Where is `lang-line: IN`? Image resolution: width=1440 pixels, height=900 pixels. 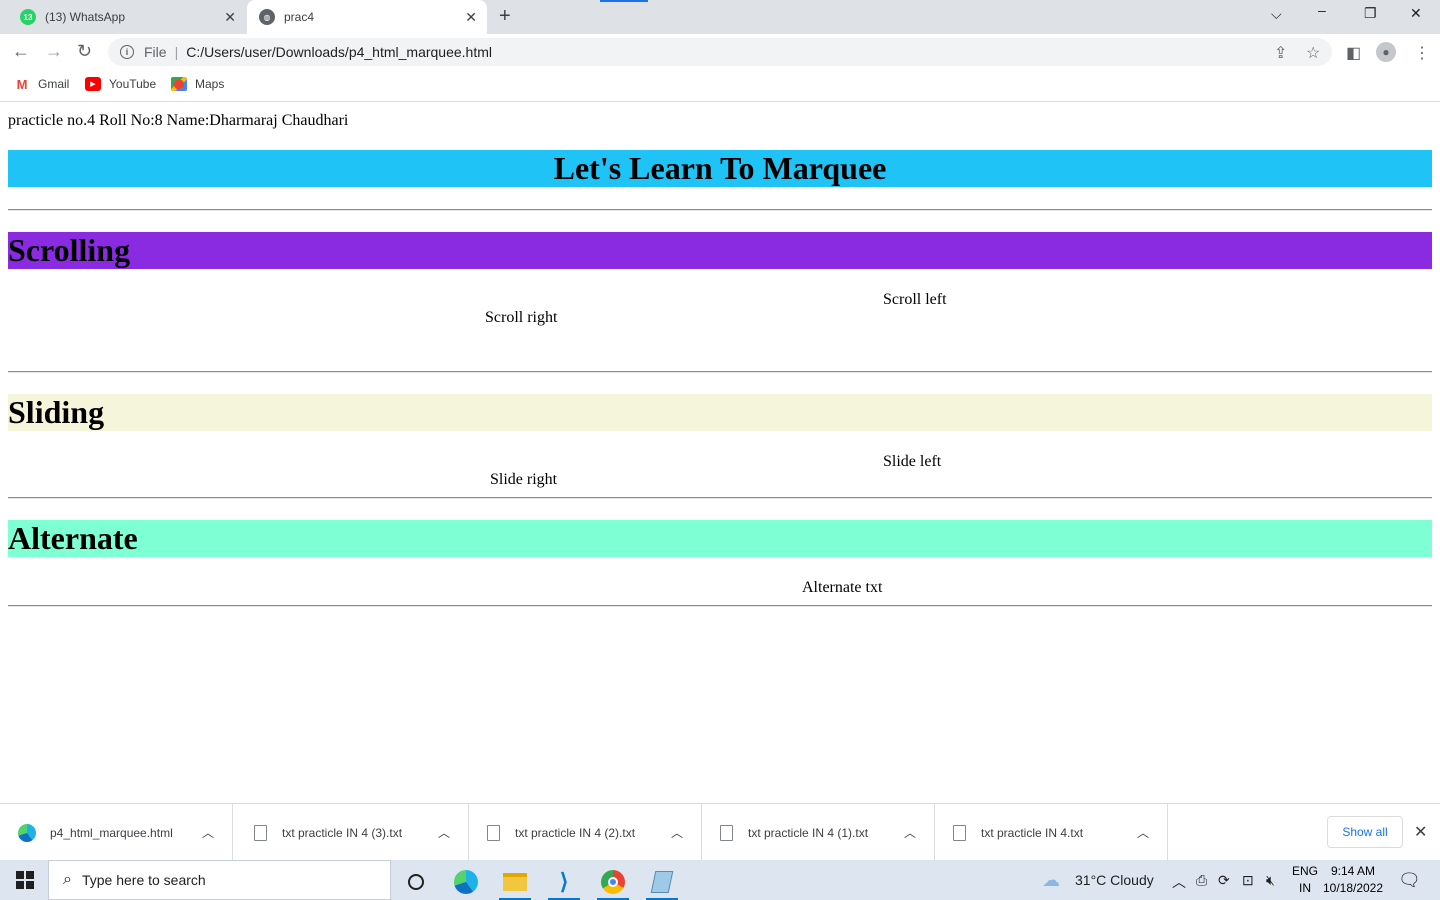 lang-line: IN is located at coordinates (1305, 888).